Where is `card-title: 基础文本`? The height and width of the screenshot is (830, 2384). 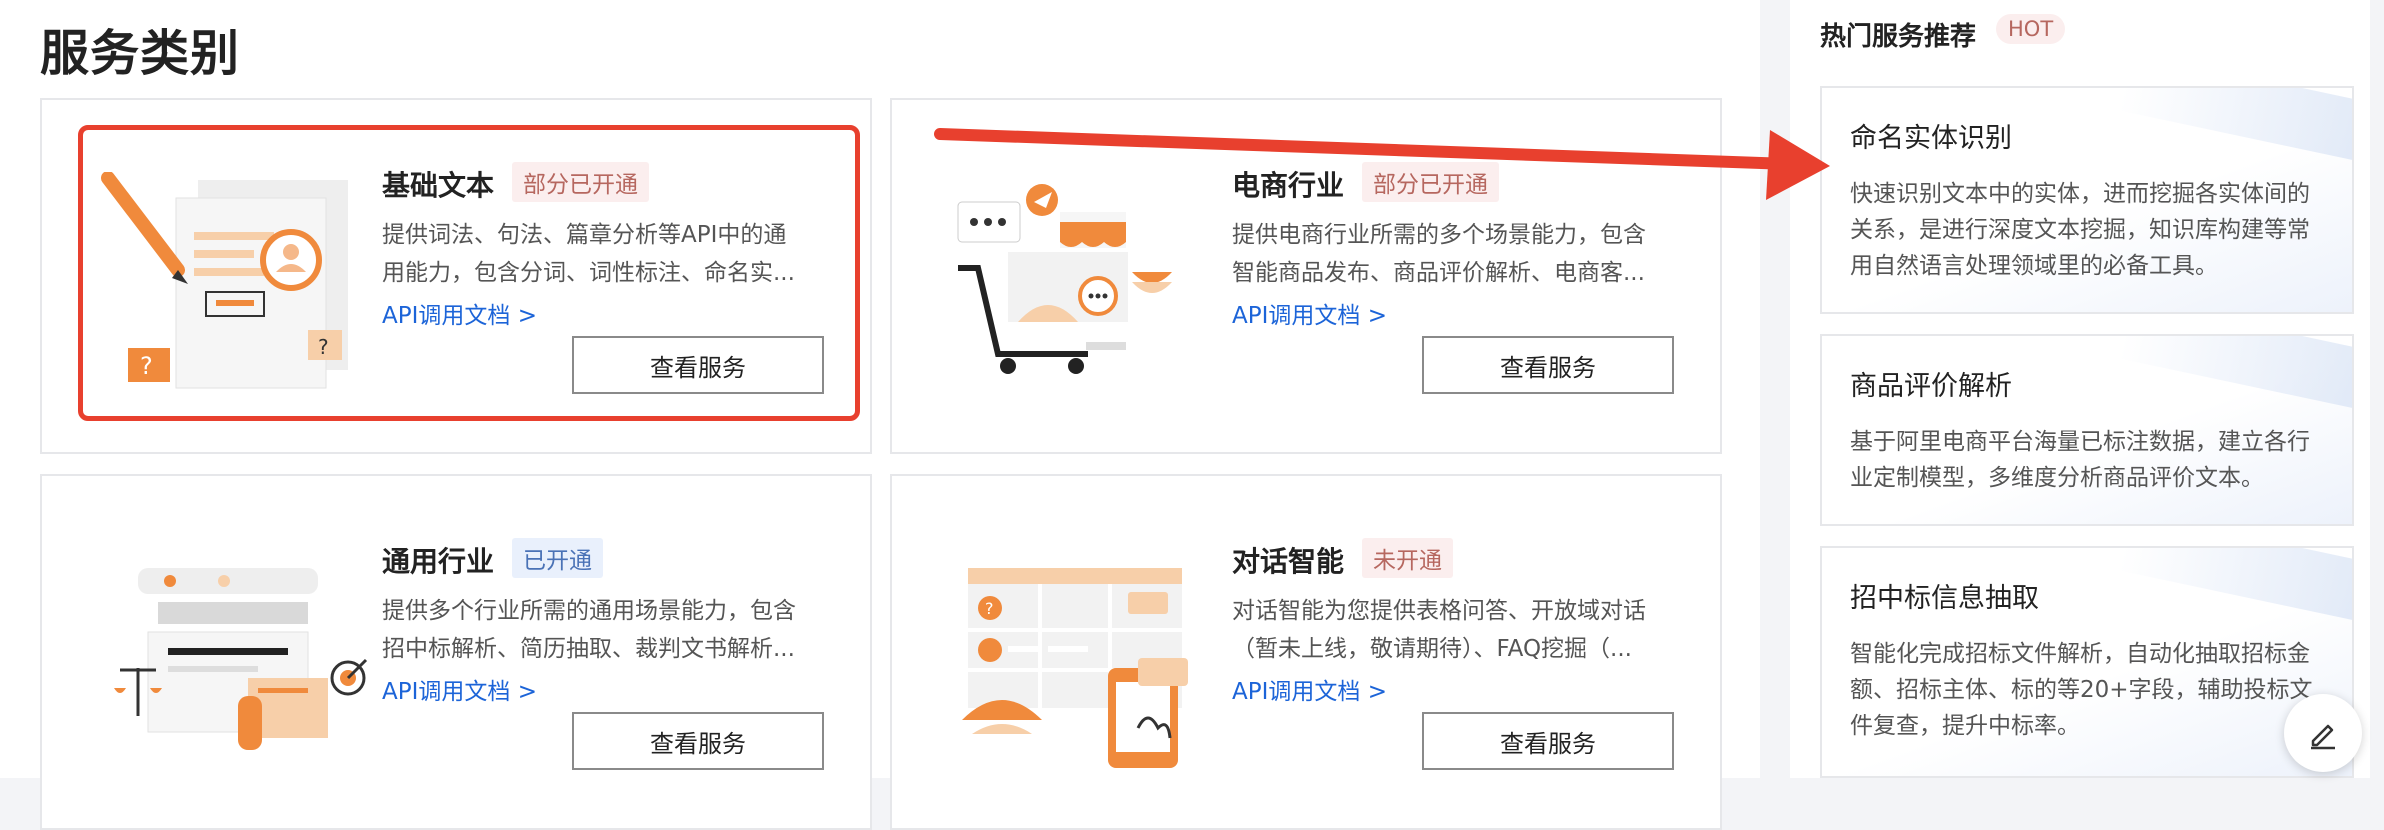 card-title: 基础文本 is located at coordinates (438, 185).